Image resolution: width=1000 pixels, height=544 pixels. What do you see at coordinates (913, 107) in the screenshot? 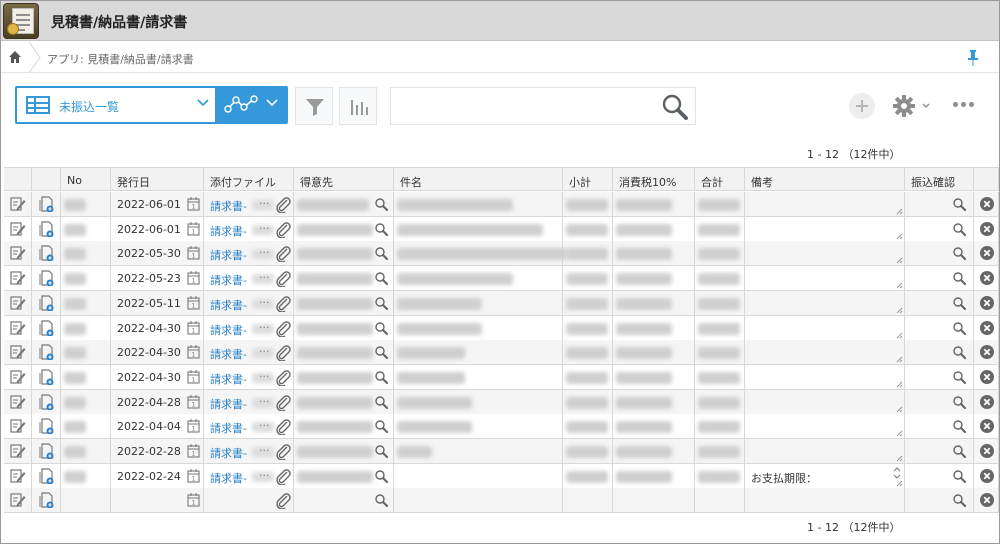
I see `settings-button` at bounding box center [913, 107].